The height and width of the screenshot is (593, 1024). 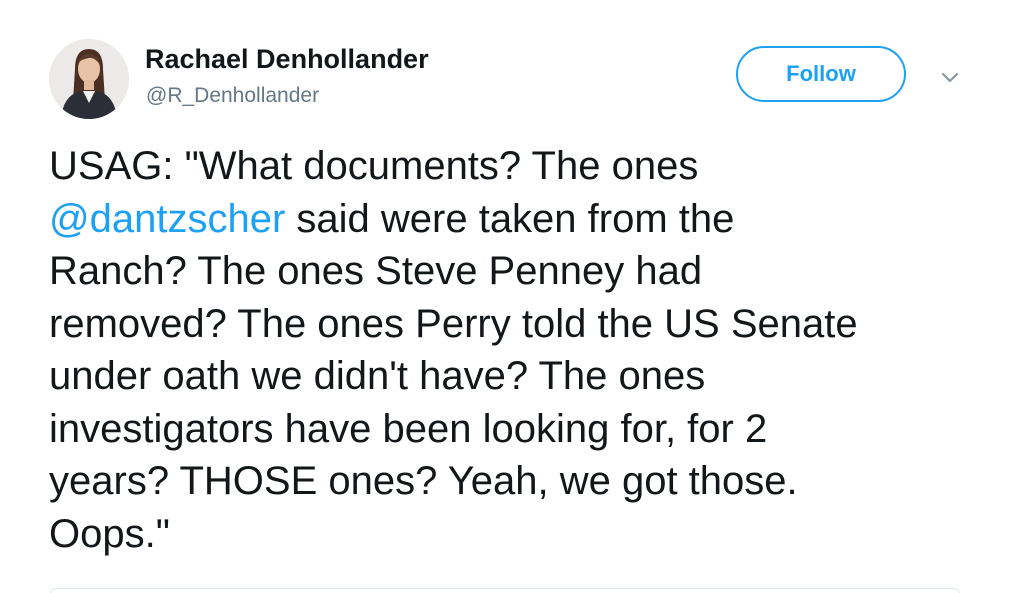 I want to click on tweet-line: @dantzscher said were taken from the, so click(x=519, y=219).